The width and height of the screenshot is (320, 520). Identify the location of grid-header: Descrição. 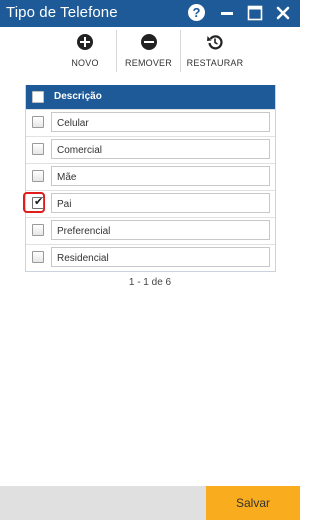
(150, 97).